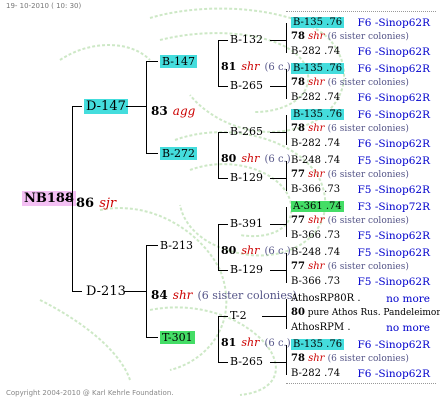  What do you see at coordinates (321, 327) in the screenshot?
I see `g4-bot-6: AthosRPM .` at bounding box center [321, 327].